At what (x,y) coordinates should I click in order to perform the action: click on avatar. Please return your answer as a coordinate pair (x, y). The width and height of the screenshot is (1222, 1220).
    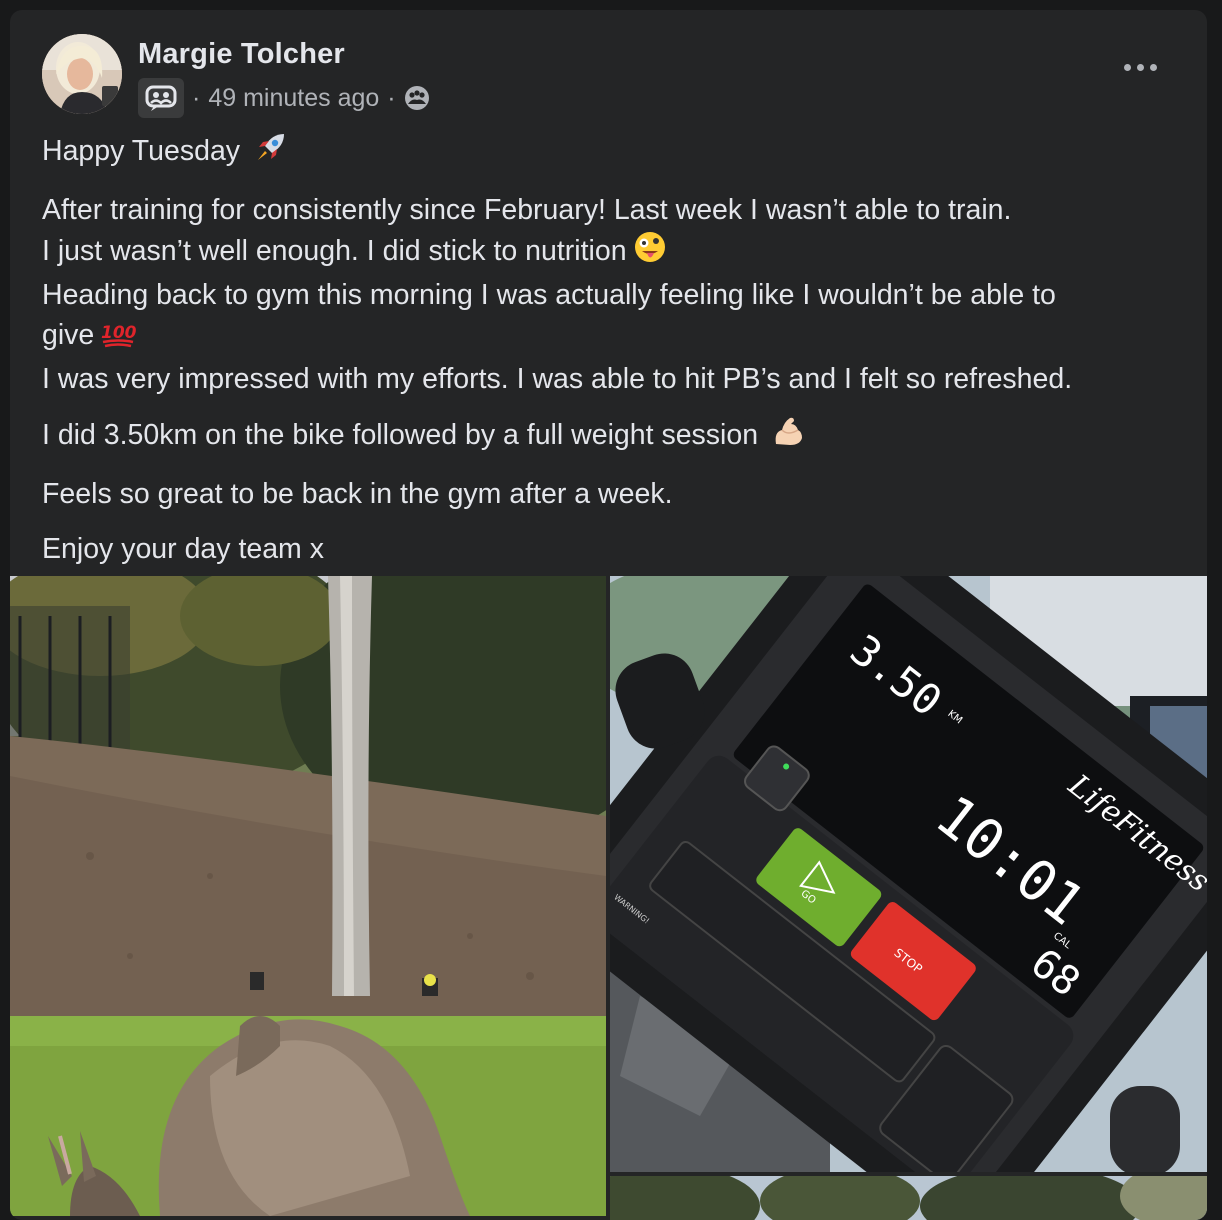
    Looking at the image, I should click on (82, 74).